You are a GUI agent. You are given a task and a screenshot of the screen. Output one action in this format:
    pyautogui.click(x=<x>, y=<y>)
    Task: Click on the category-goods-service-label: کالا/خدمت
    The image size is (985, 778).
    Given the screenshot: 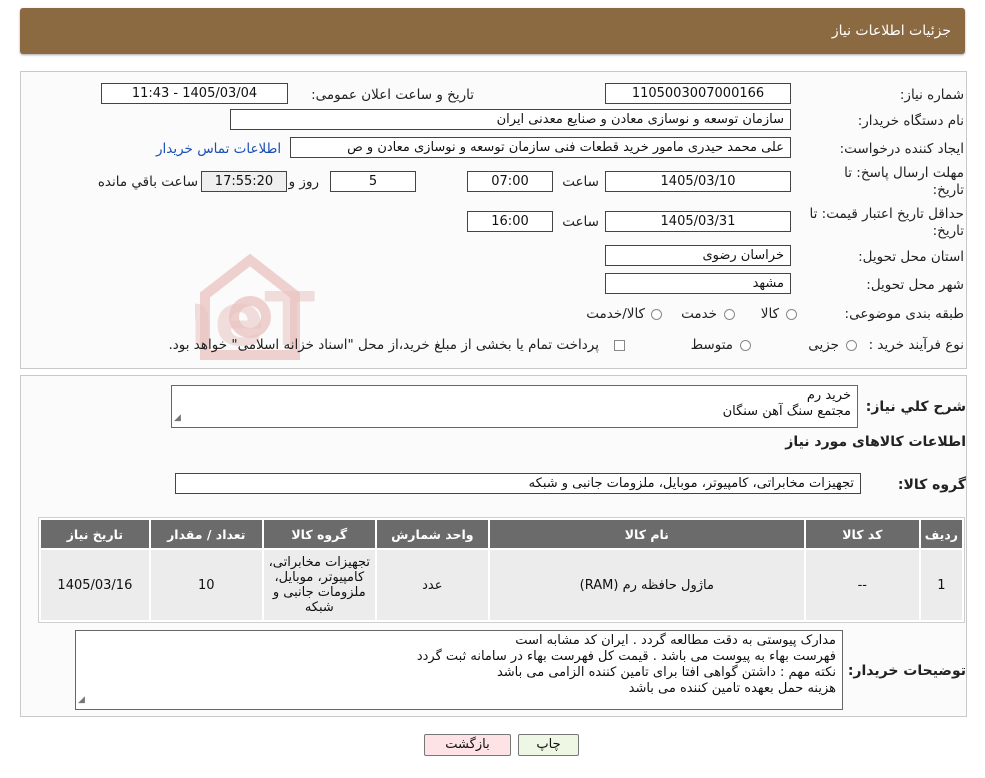 What is the action you would take?
    pyautogui.click(x=615, y=314)
    